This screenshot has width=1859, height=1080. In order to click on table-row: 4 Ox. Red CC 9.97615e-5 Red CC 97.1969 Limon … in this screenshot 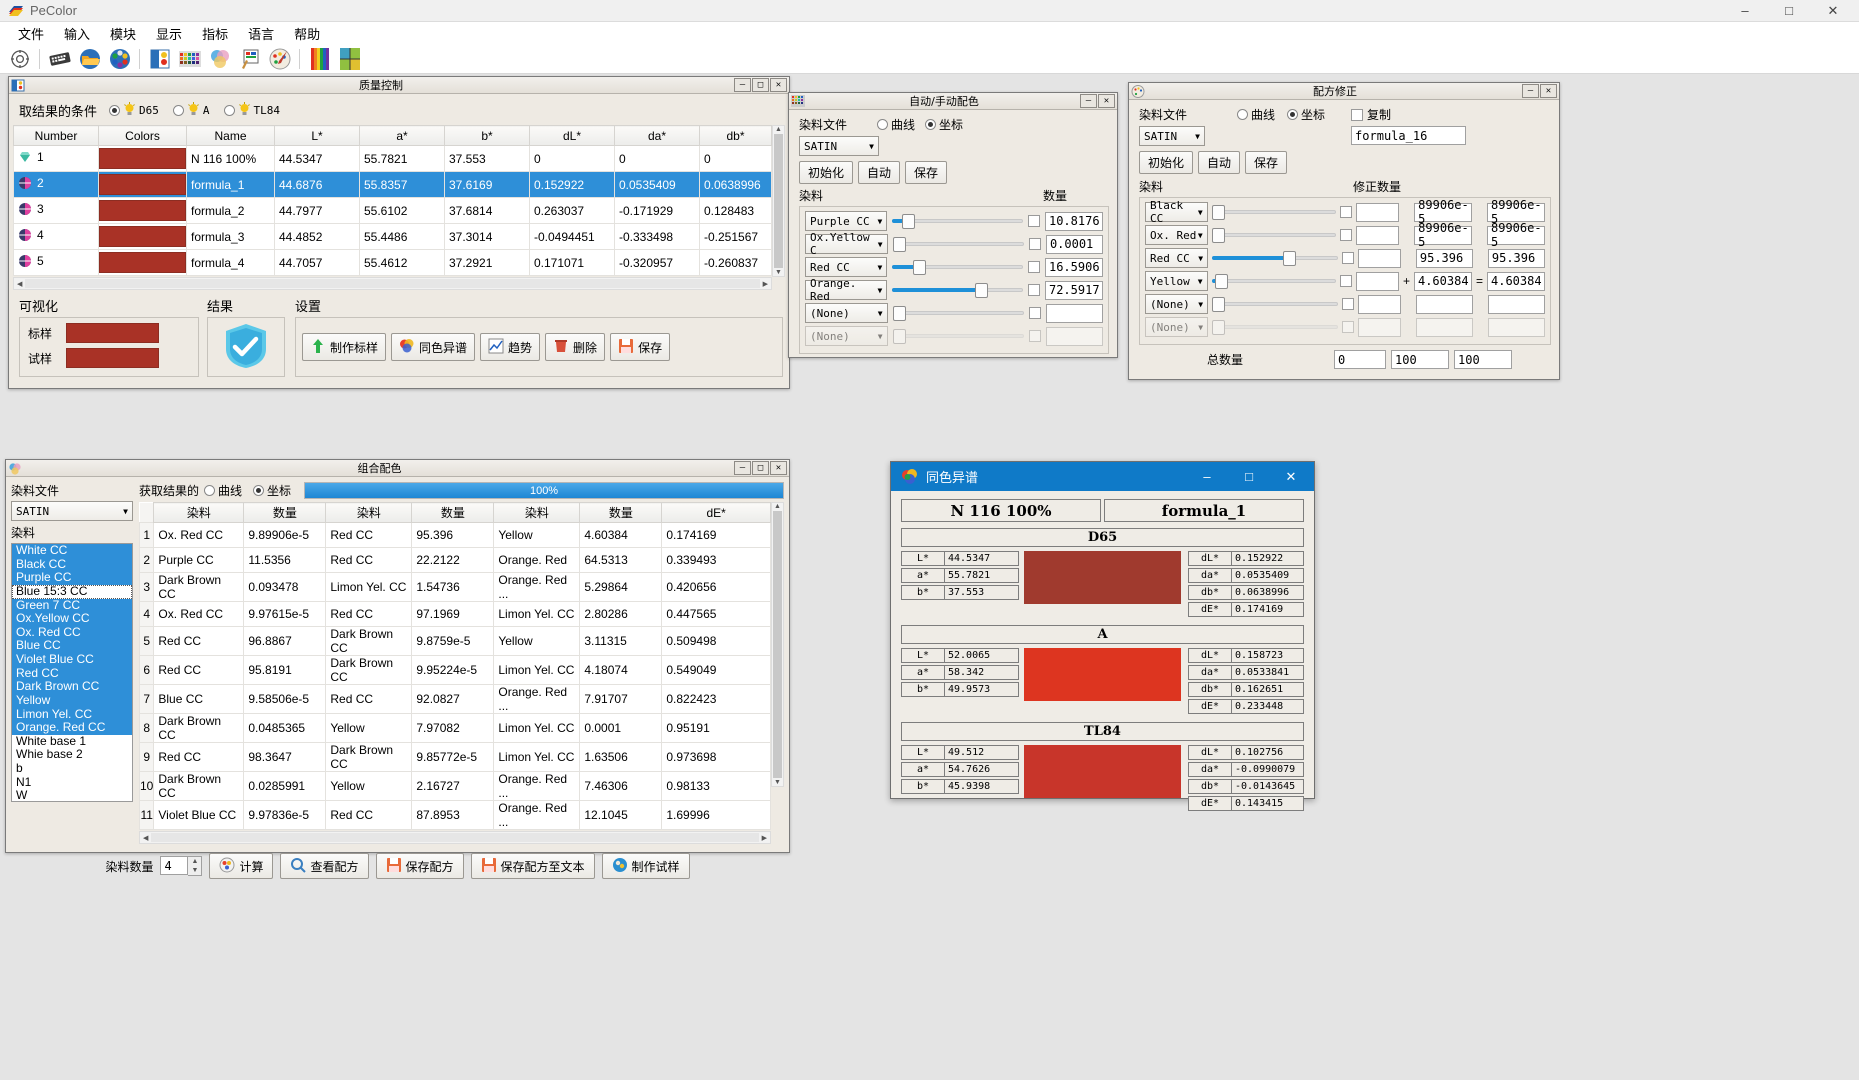, I will do `click(455, 614)`.